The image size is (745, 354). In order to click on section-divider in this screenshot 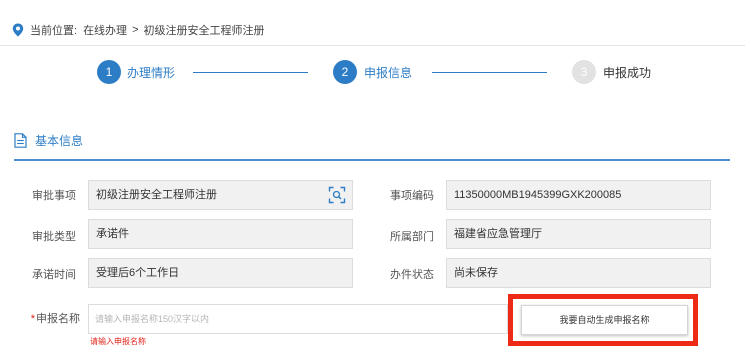, I will do `click(372, 160)`.